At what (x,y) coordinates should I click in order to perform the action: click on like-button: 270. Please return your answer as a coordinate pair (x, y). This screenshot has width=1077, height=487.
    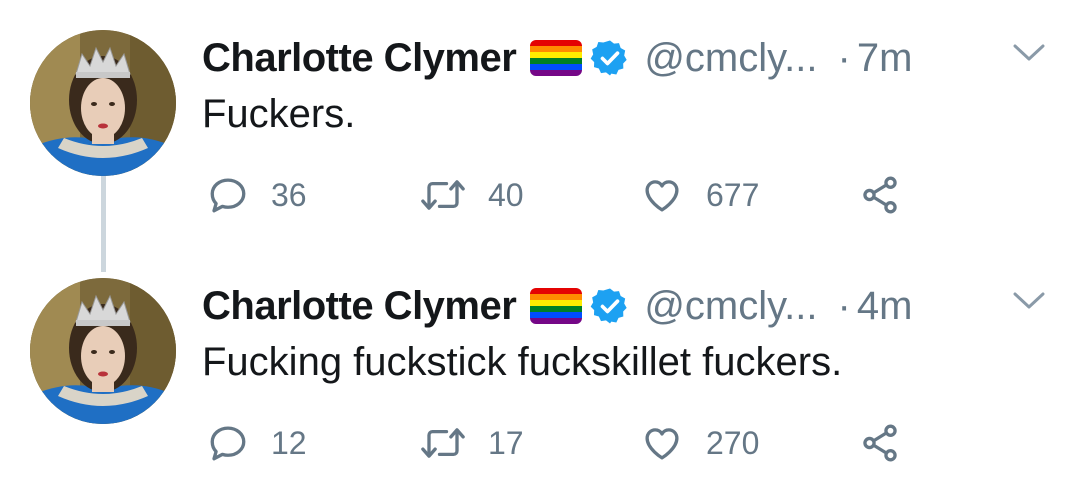
    Looking at the image, I should click on (699, 443).